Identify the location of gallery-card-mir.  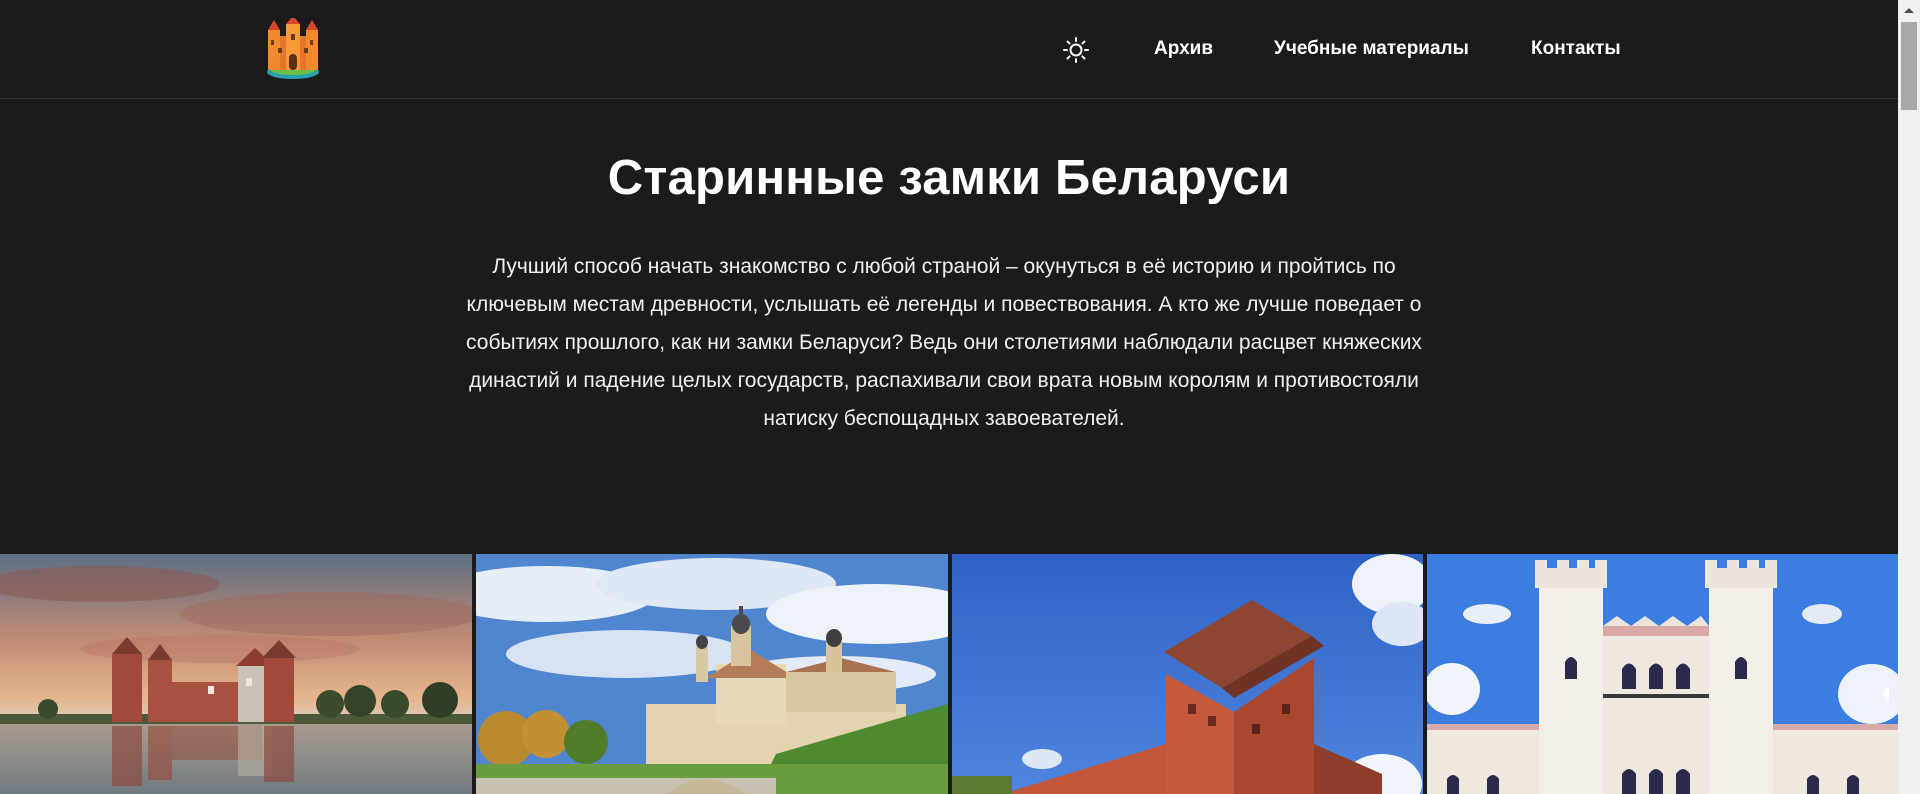
(236, 674).